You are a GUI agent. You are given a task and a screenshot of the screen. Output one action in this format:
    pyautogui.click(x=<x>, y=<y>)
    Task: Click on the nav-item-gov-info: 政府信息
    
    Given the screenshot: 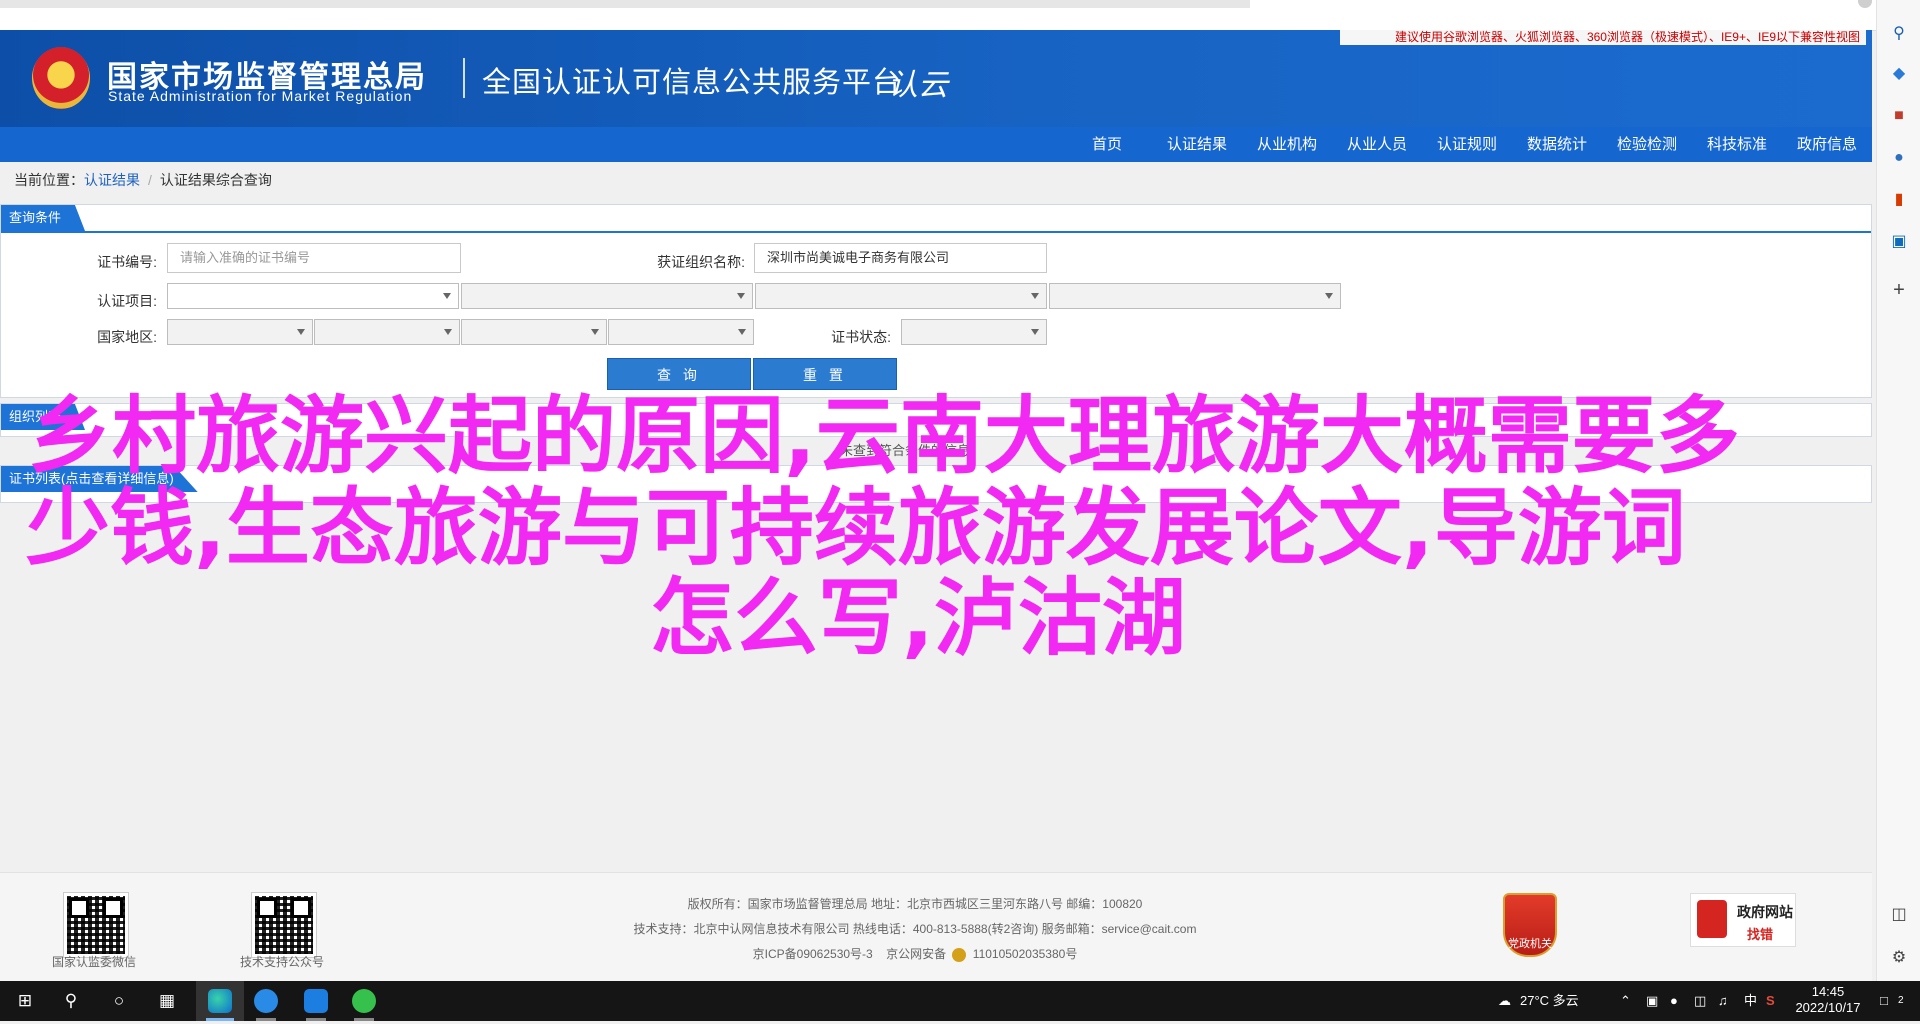 What is the action you would take?
    pyautogui.click(x=1827, y=144)
    